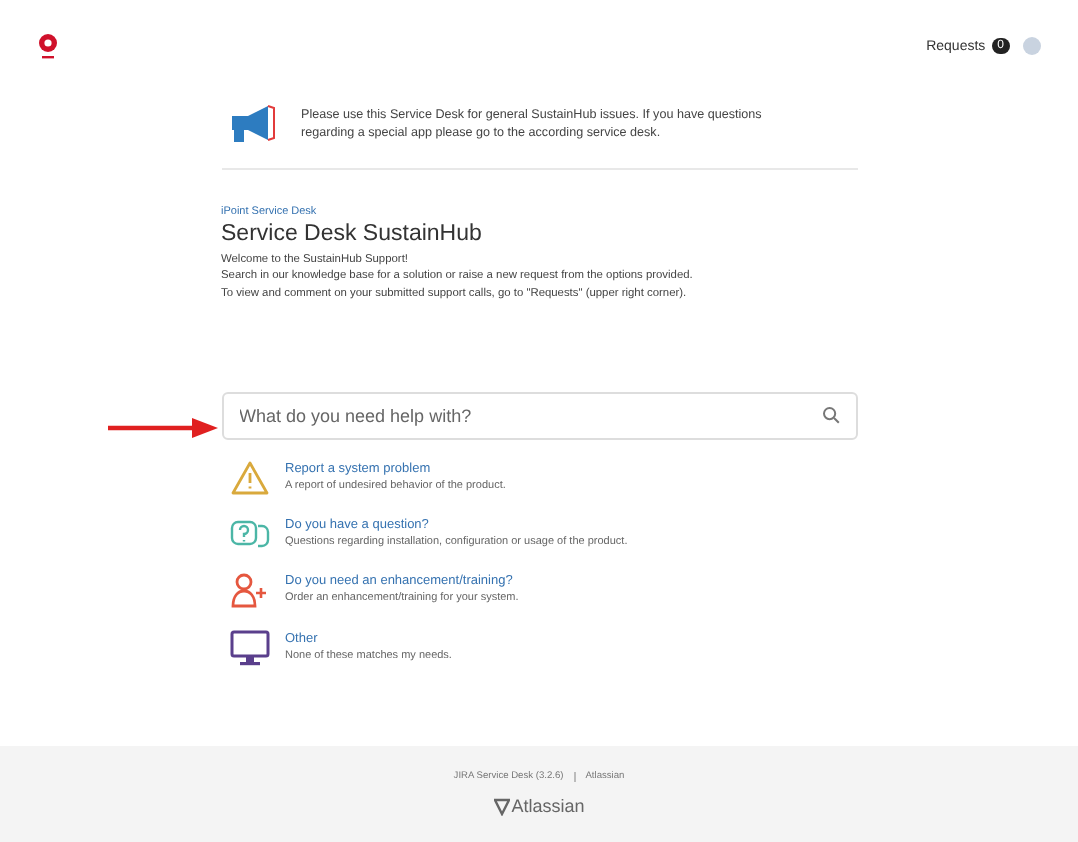 This screenshot has width=1078, height=842. Describe the element at coordinates (830, 415) in the screenshot. I see `search-icon` at that location.